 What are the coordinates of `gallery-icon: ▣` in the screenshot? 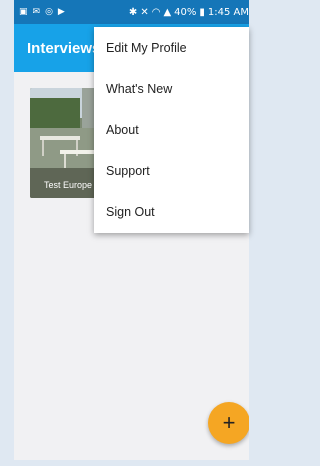 It's located at (23, 12).